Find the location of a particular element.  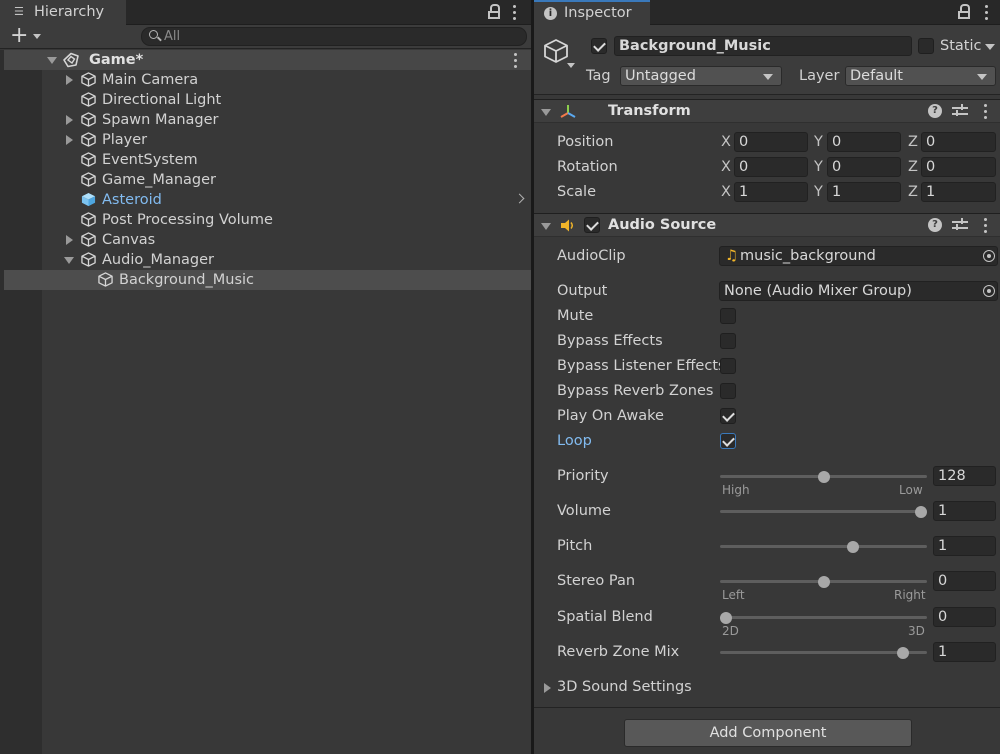

spatial-blend-min-label: 2D is located at coordinates (730, 631).